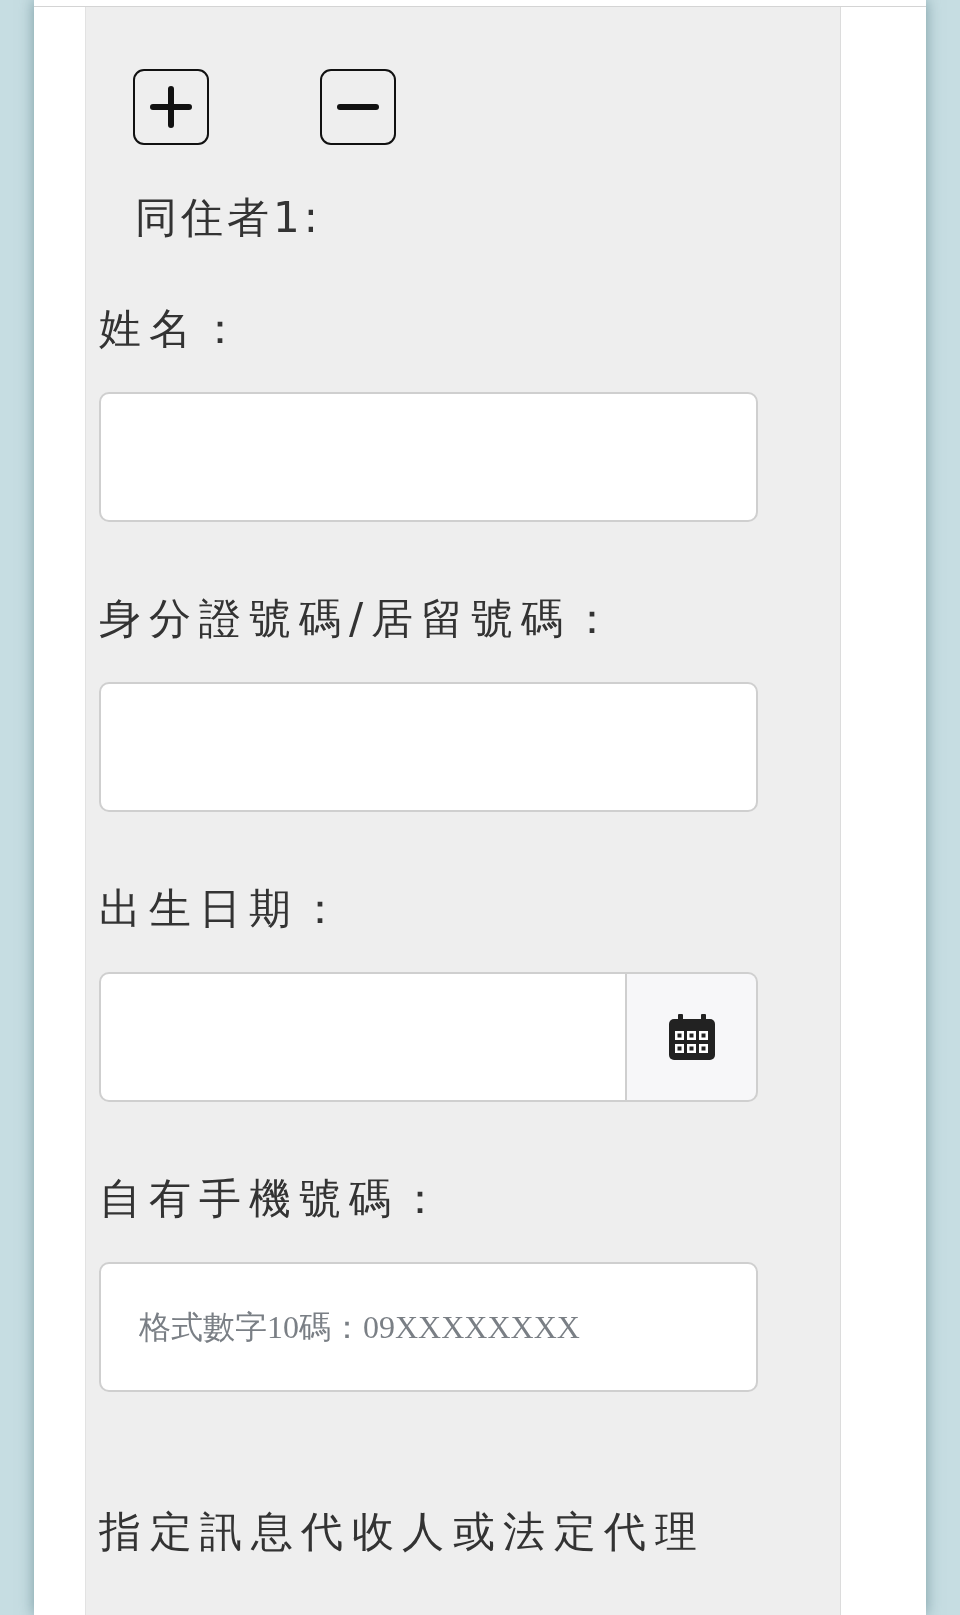  I want to click on calendar-icon, so click(691, 1037).